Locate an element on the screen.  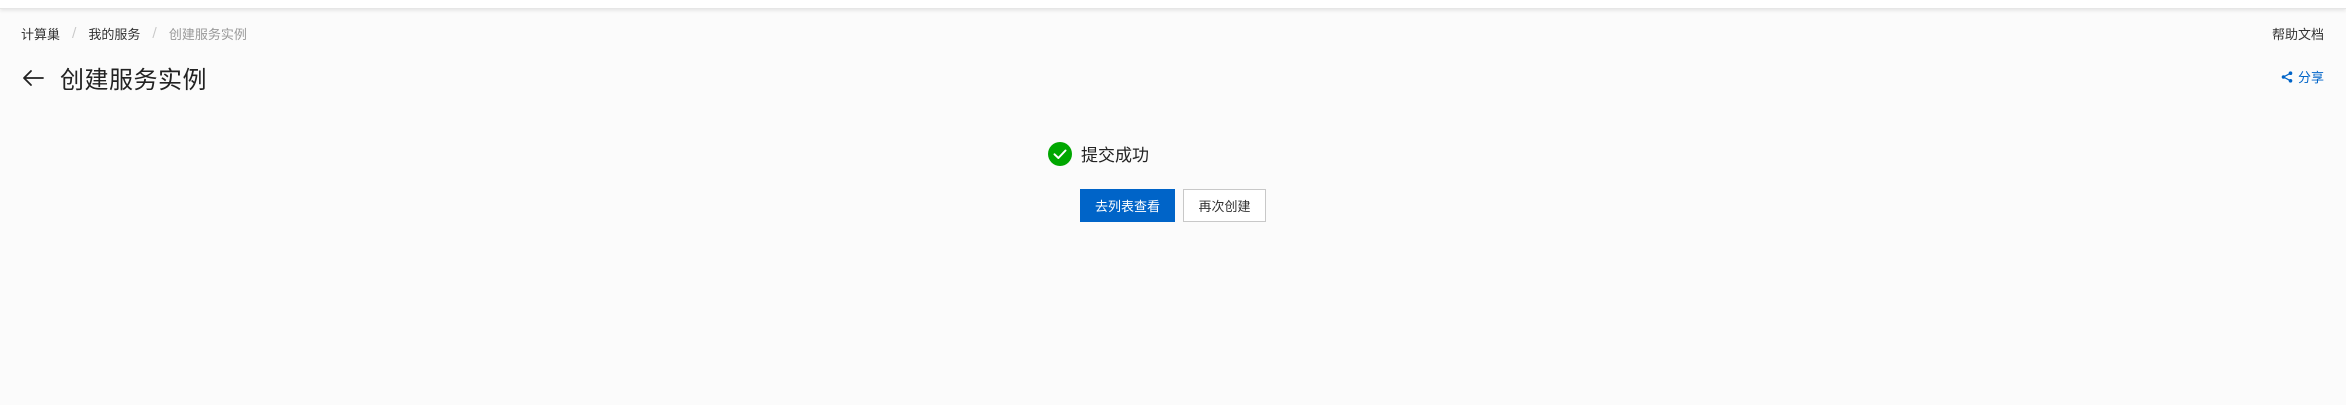
page-title: 创建服务实例 is located at coordinates (133, 80).